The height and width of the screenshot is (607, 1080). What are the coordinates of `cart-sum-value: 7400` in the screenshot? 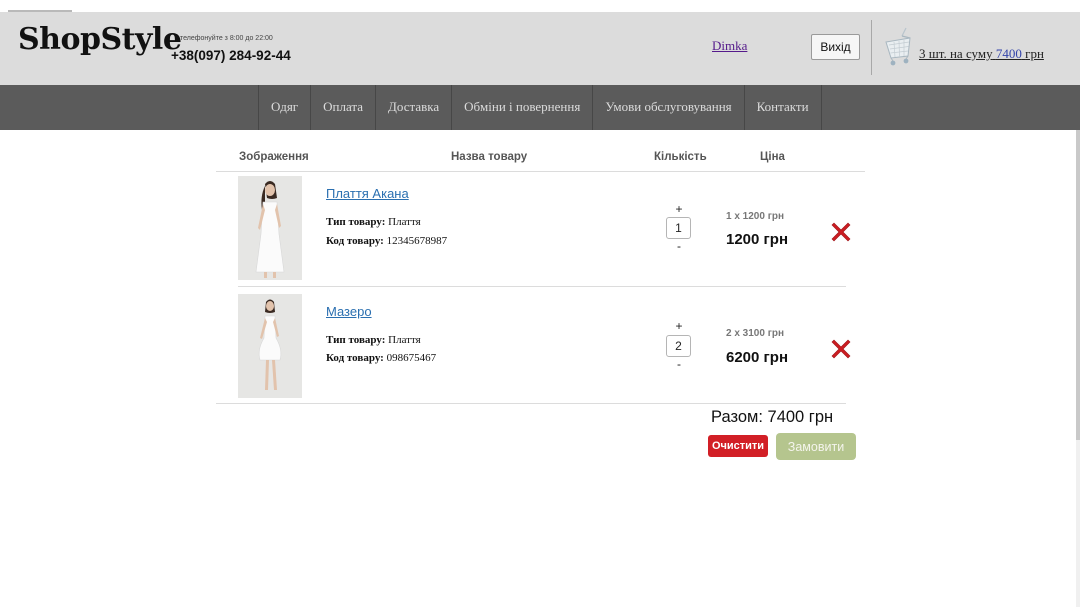 It's located at (1008, 53).